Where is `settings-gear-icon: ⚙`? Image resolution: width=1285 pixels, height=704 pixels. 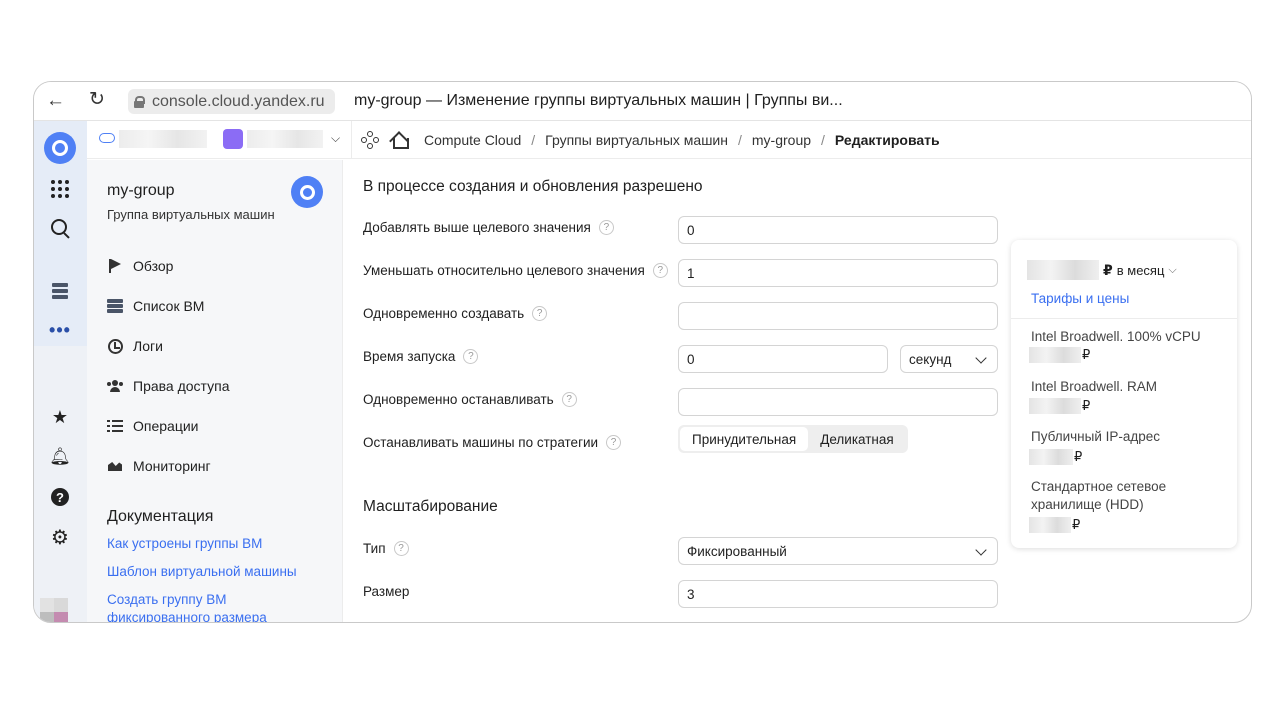 settings-gear-icon: ⚙ is located at coordinates (60, 537).